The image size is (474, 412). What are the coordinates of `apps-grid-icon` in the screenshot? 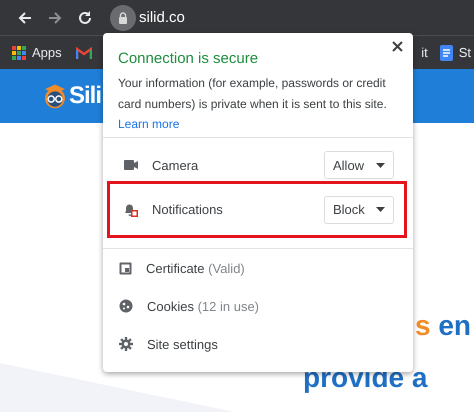 It's located at (19, 53).